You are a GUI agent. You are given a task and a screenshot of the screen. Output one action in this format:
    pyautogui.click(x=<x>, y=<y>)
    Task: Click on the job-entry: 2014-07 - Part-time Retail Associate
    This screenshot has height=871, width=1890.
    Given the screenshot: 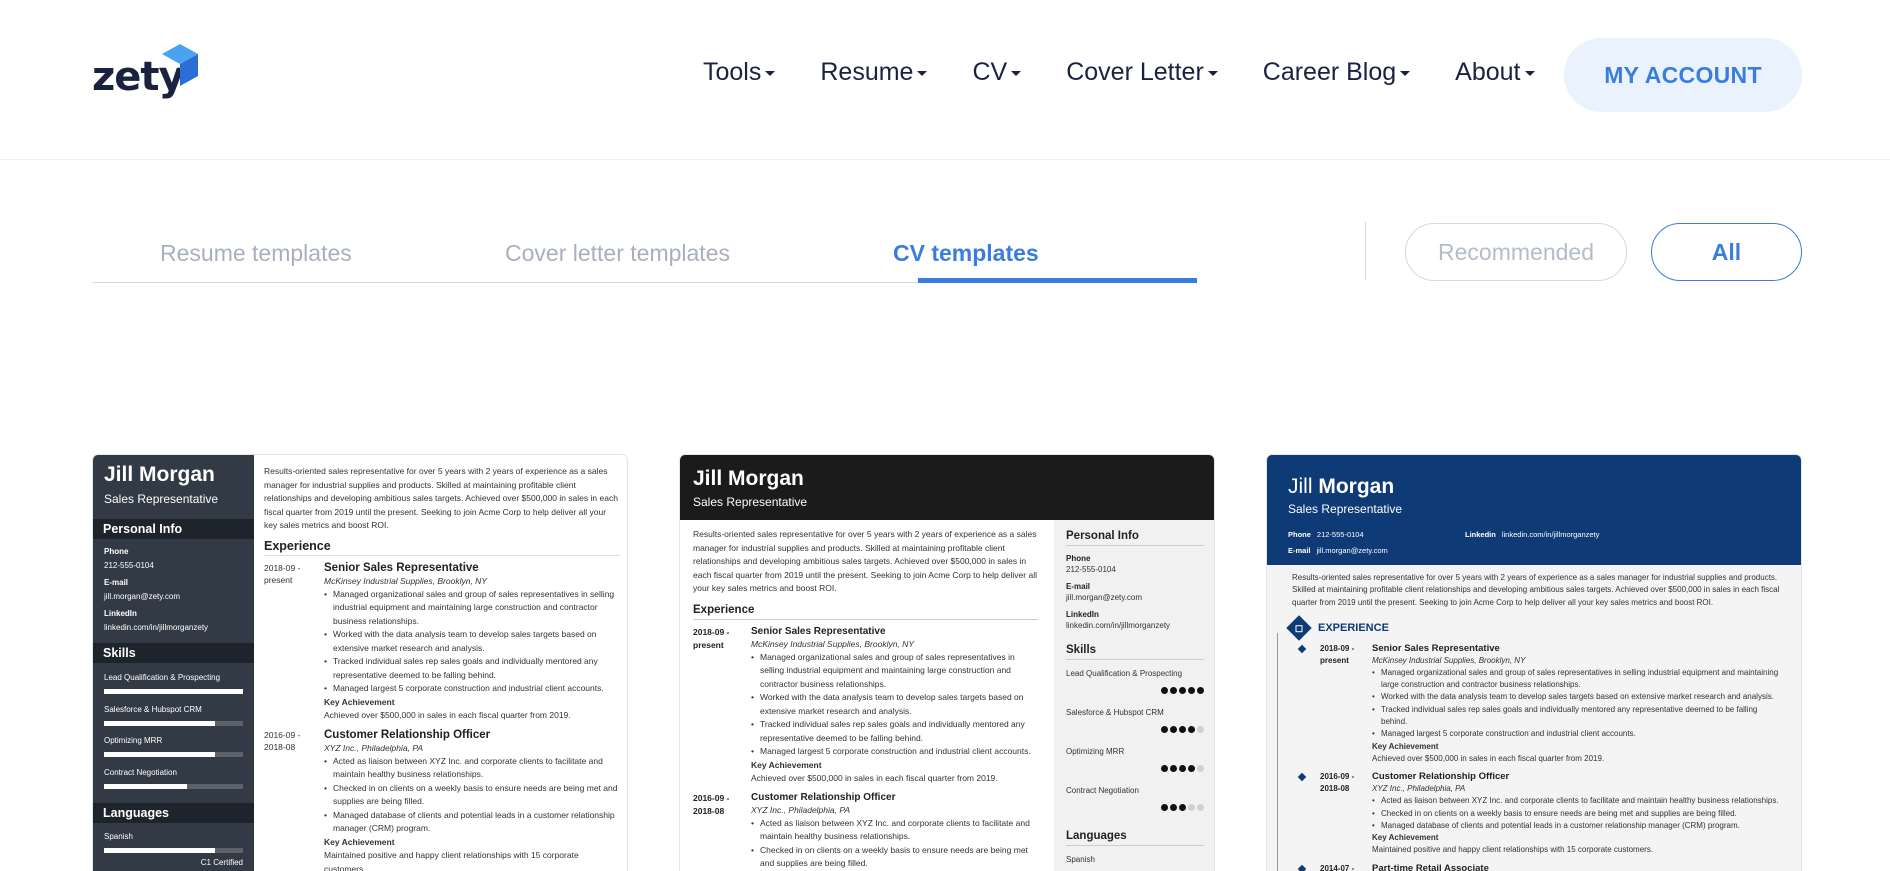 What is the action you would take?
    pyautogui.click(x=1537, y=867)
    